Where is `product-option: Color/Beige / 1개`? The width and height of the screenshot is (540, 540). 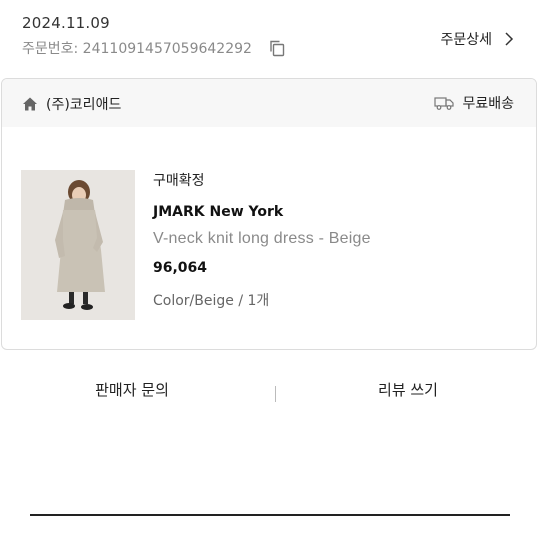 product-option: Color/Beige / 1개 is located at coordinates (211, 301).